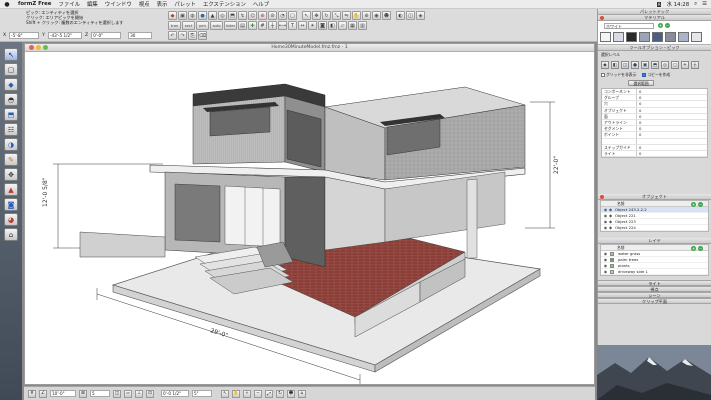 This screenshot has height=400, width=711. I want to click on split-icon: ⊘, so click(272, 15).